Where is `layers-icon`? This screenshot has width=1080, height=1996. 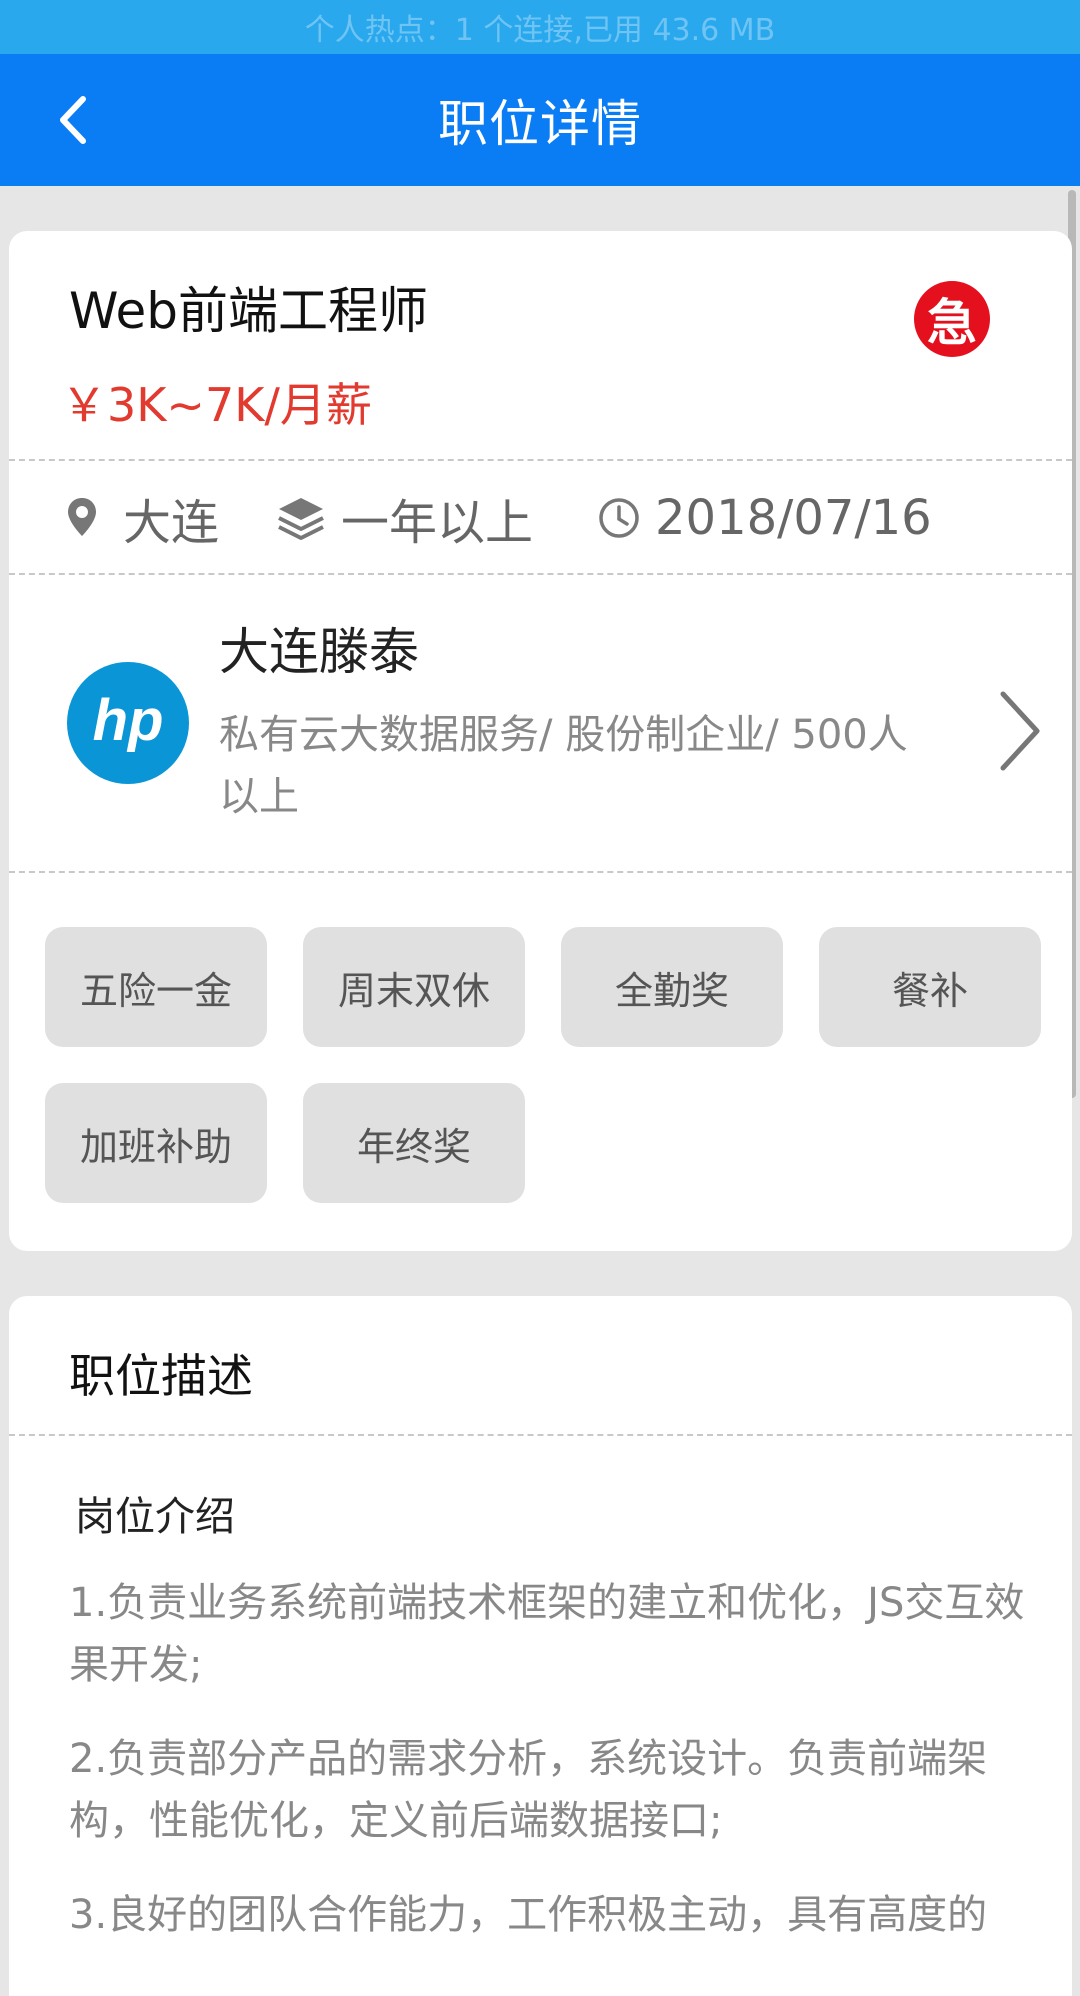 layers-icon is located at coordinates (301, 519).